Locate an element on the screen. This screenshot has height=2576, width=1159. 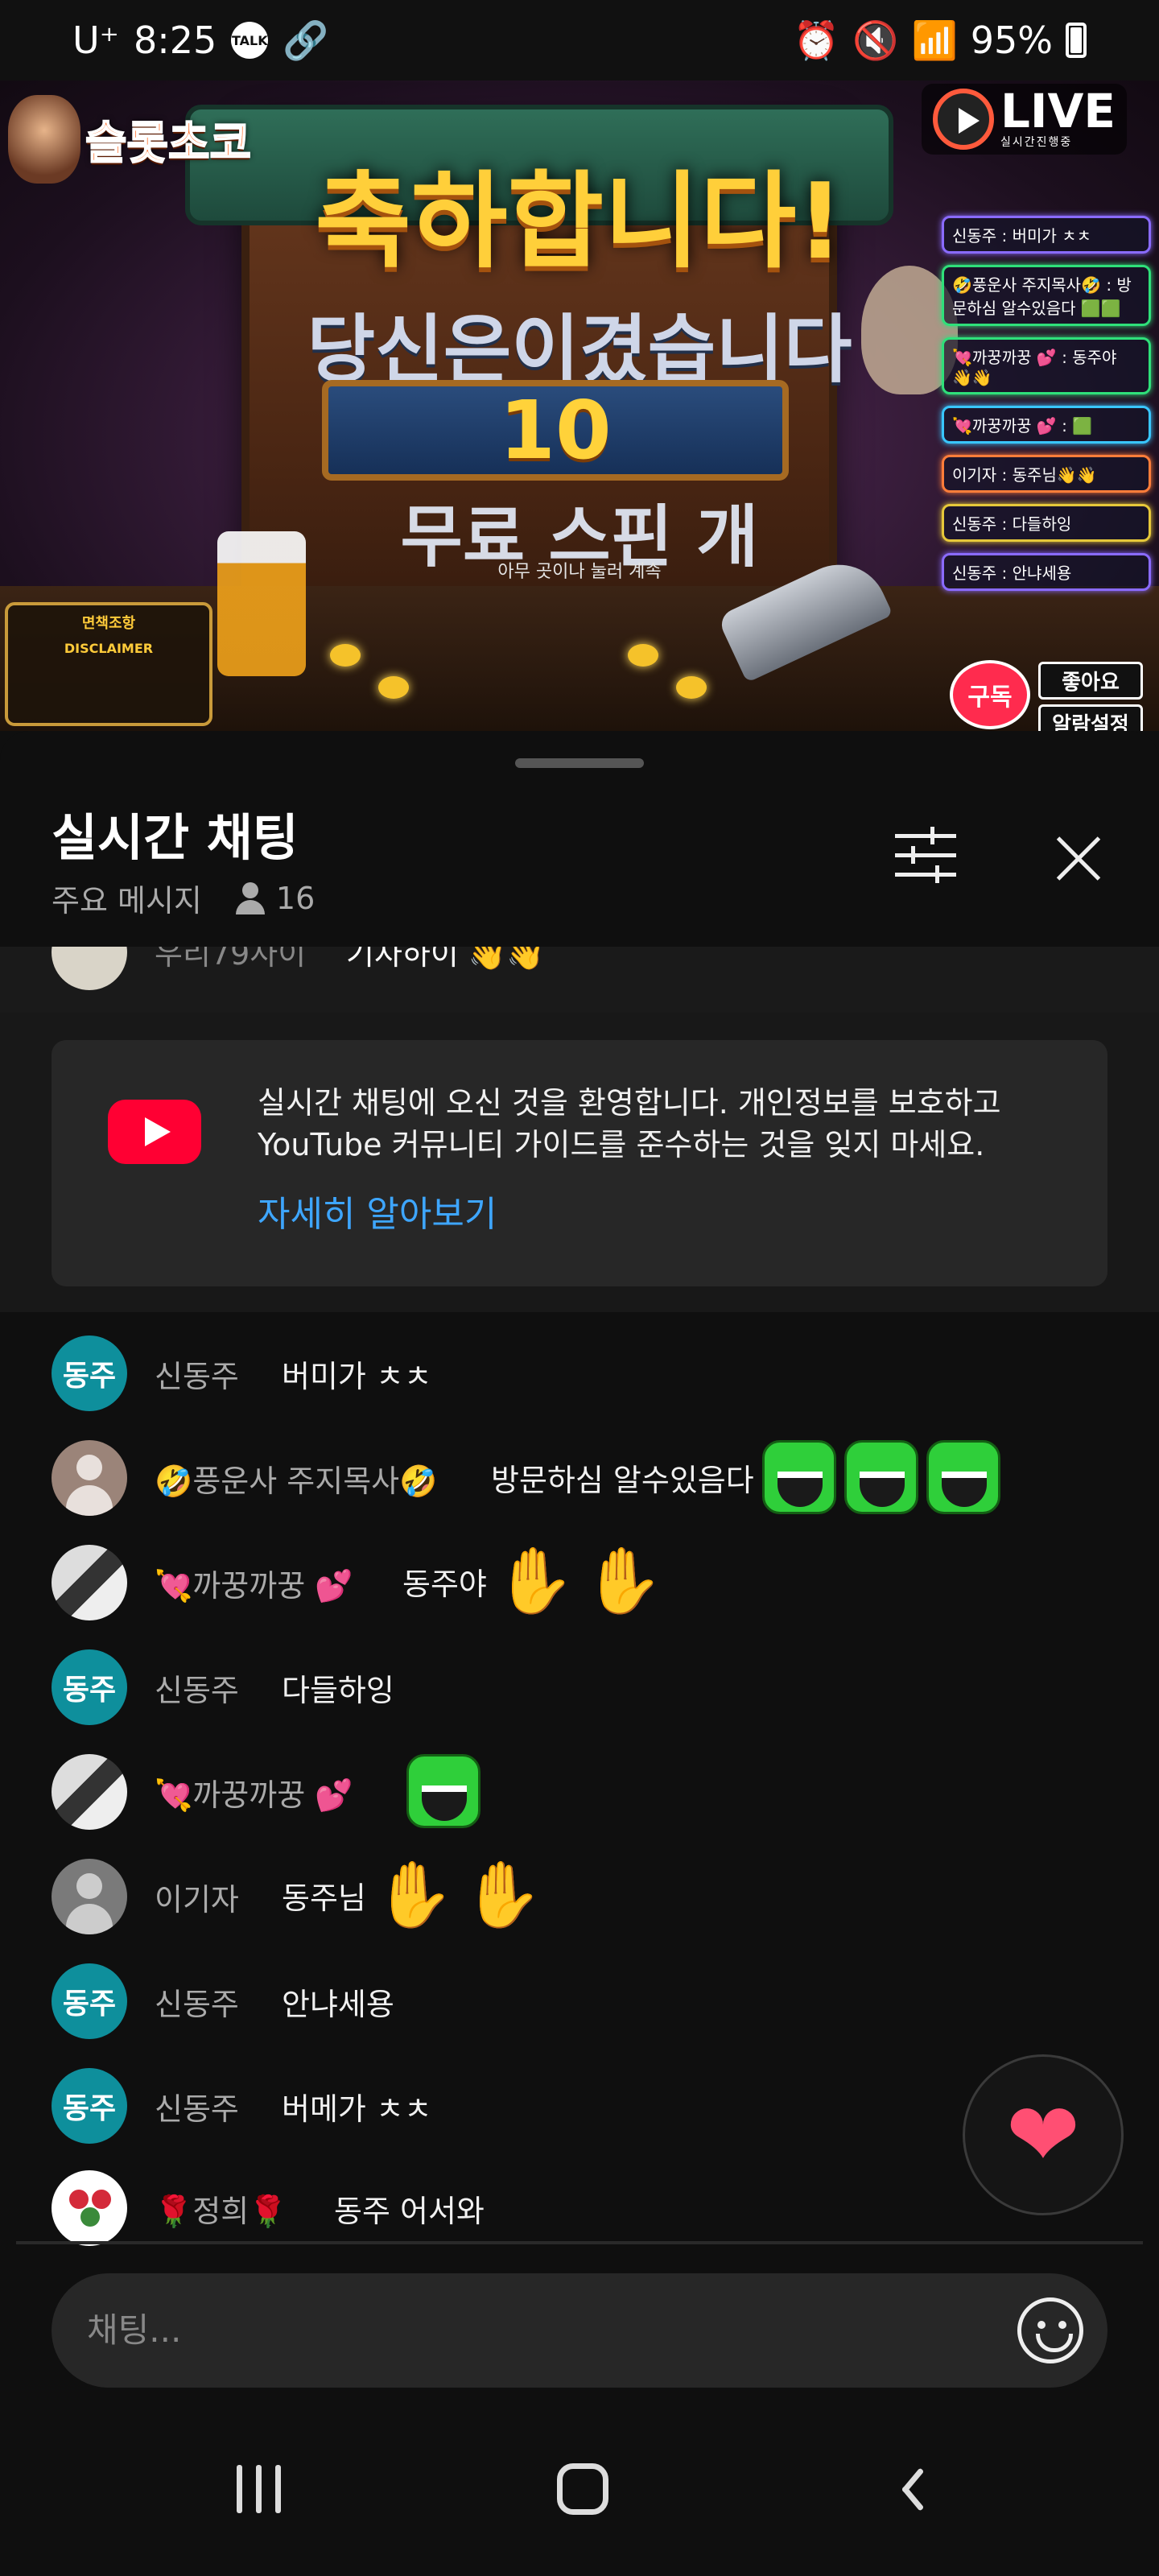
person-icon is located at coordinates (250, 897).